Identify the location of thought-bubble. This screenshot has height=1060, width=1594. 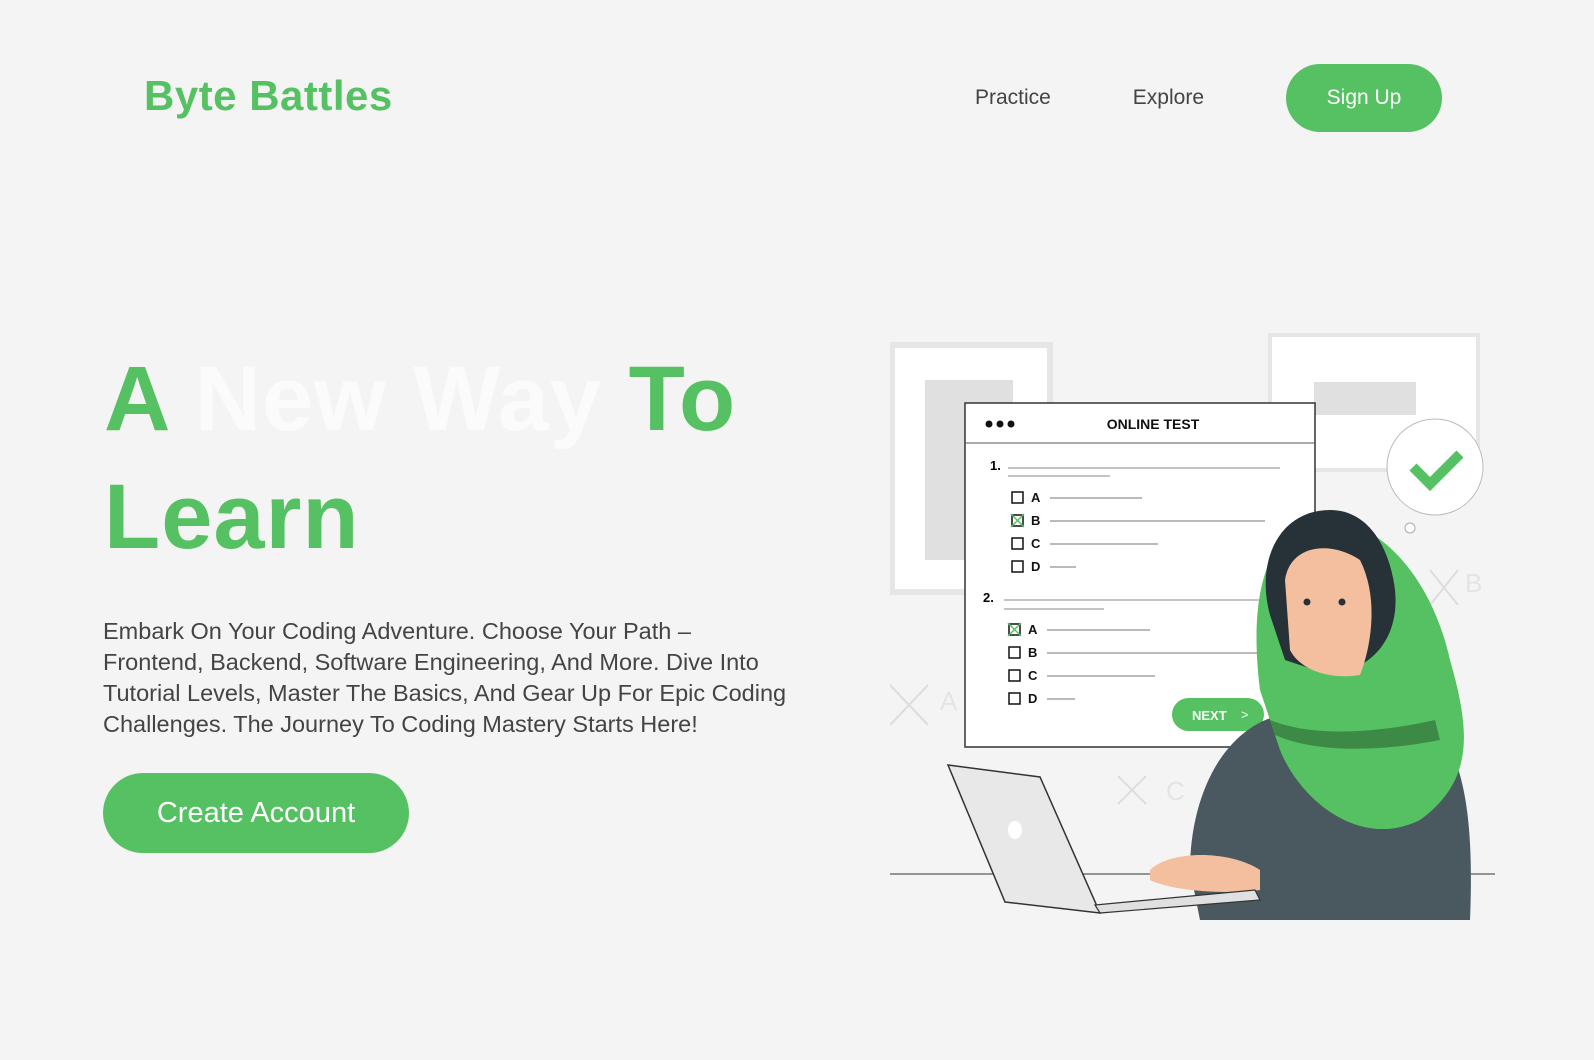
(1435, 467).